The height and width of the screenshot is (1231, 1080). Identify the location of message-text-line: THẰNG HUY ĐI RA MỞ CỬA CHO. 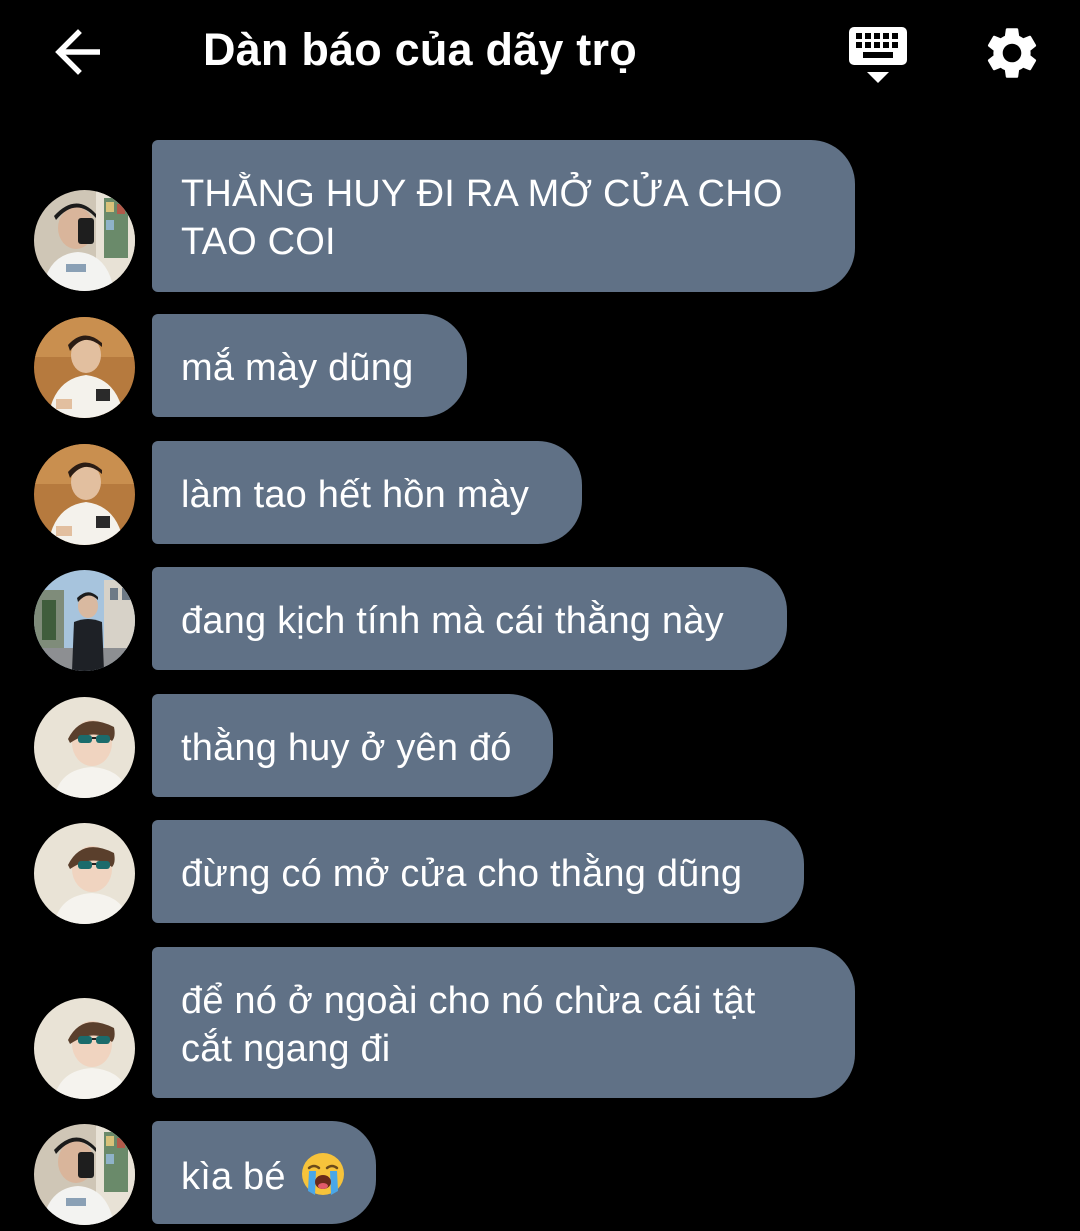
(482, 194).